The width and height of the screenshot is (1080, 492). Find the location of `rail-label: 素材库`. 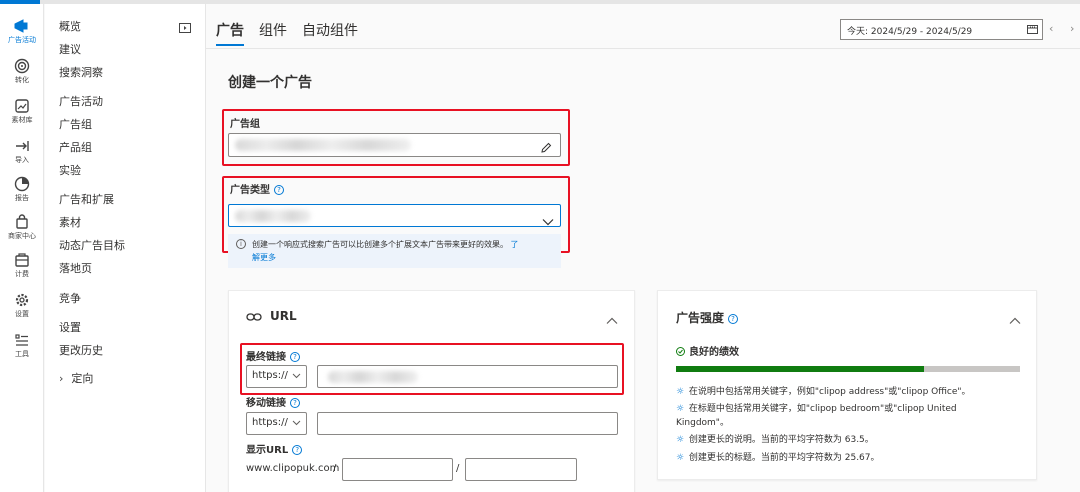

rail-label: 素材库 is located at coordinates (22, 120).